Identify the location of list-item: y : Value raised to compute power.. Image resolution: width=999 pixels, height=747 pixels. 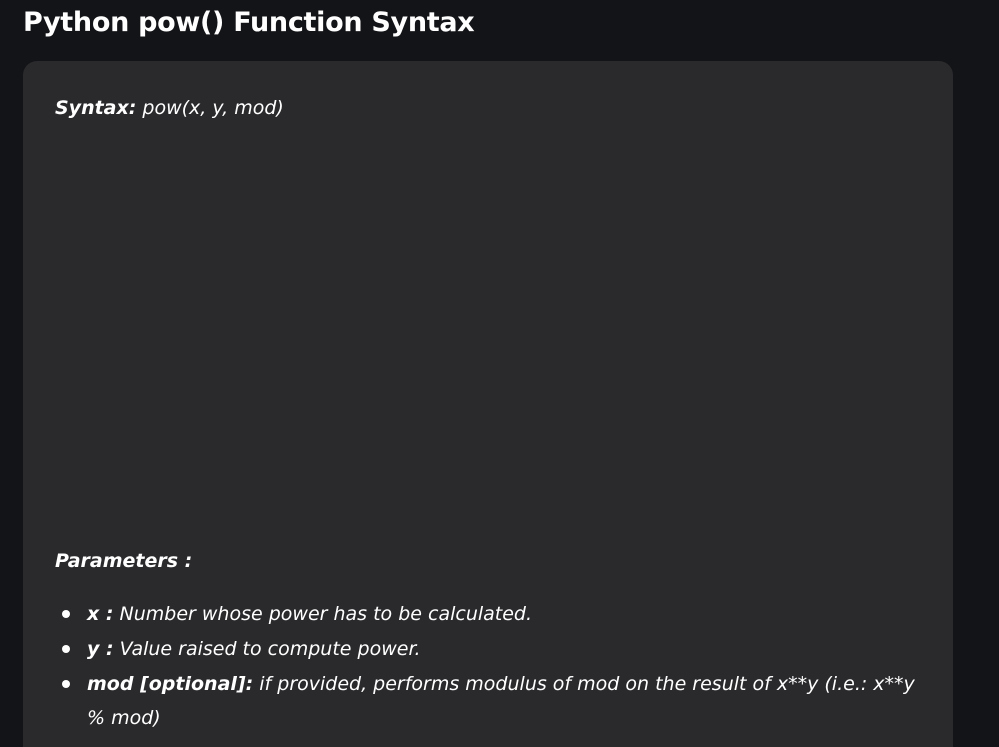
(485, 649).